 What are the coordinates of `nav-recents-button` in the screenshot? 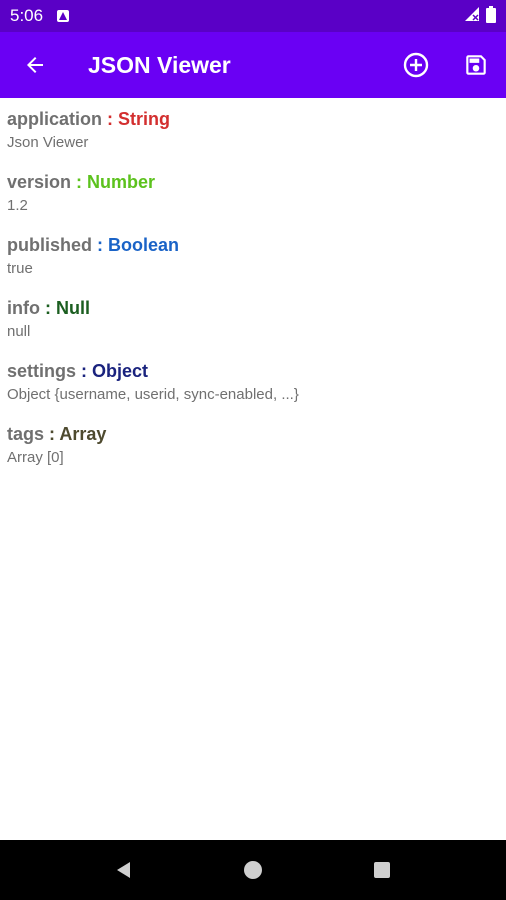 It's located at (382, 870).